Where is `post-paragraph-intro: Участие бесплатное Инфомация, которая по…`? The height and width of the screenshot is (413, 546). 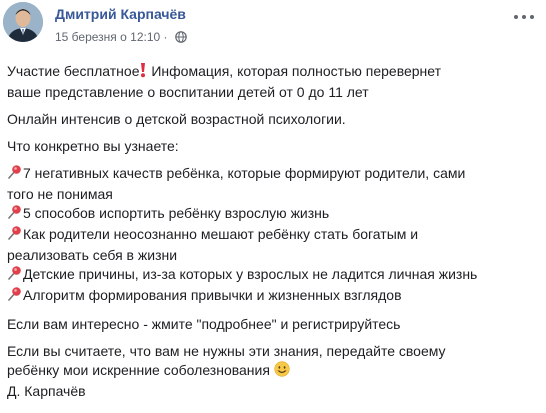 post-paragraph-intro: Участие бесплатное Инфомация, которая по… is located at coordinates (272, 82).